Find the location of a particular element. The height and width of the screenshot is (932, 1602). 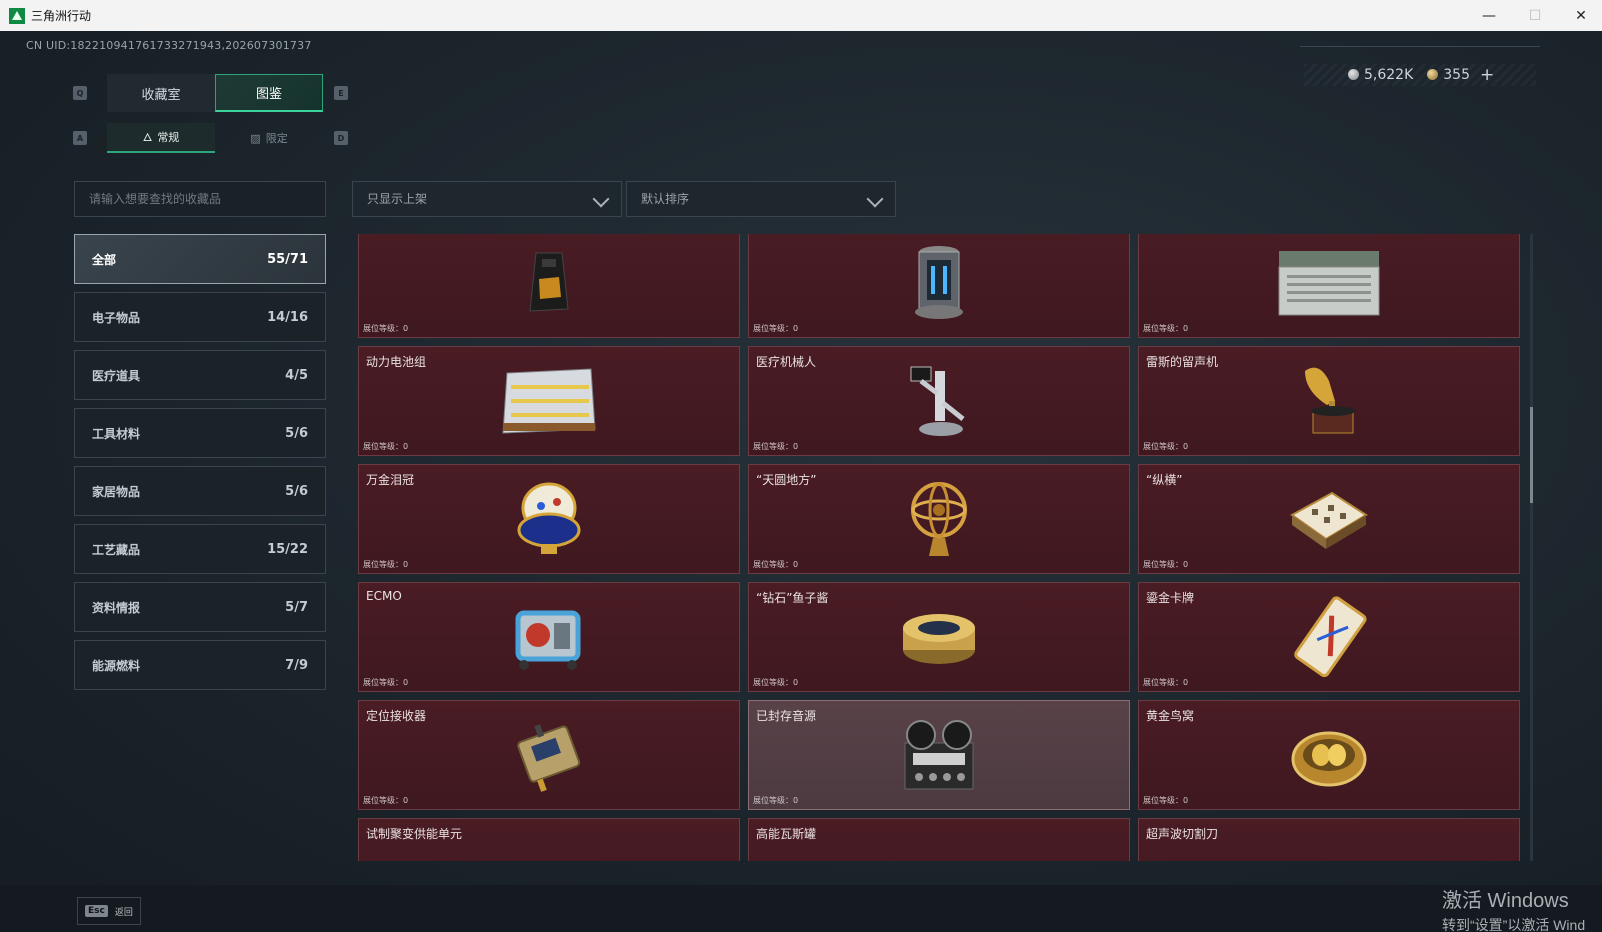

reactor-core-icon is located at coordinates (939, 283).